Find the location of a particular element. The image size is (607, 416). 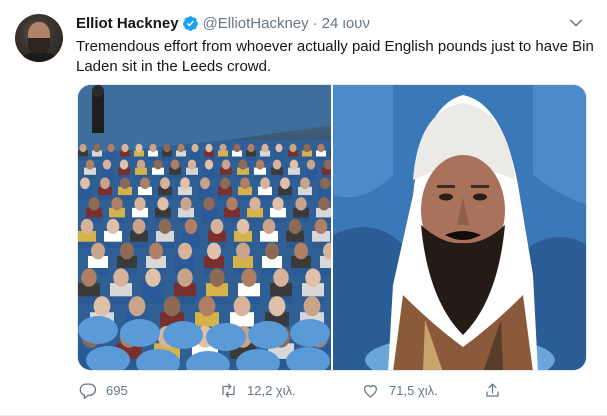

heart-icon is located at coordinates (370, 391).